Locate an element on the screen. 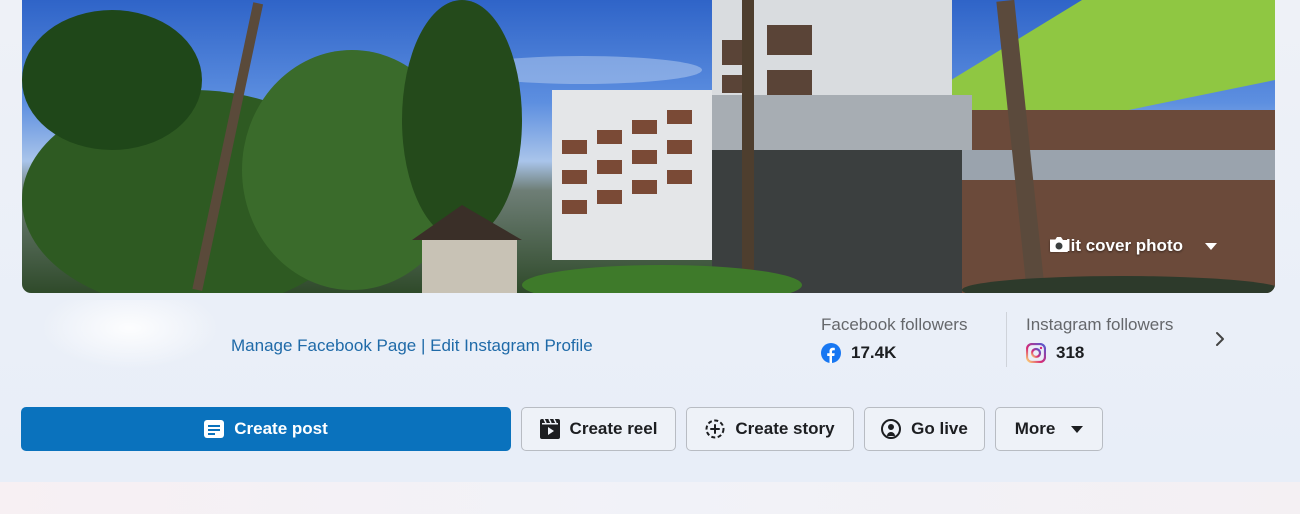  camera-icon is located at coordinates (1058, 244).